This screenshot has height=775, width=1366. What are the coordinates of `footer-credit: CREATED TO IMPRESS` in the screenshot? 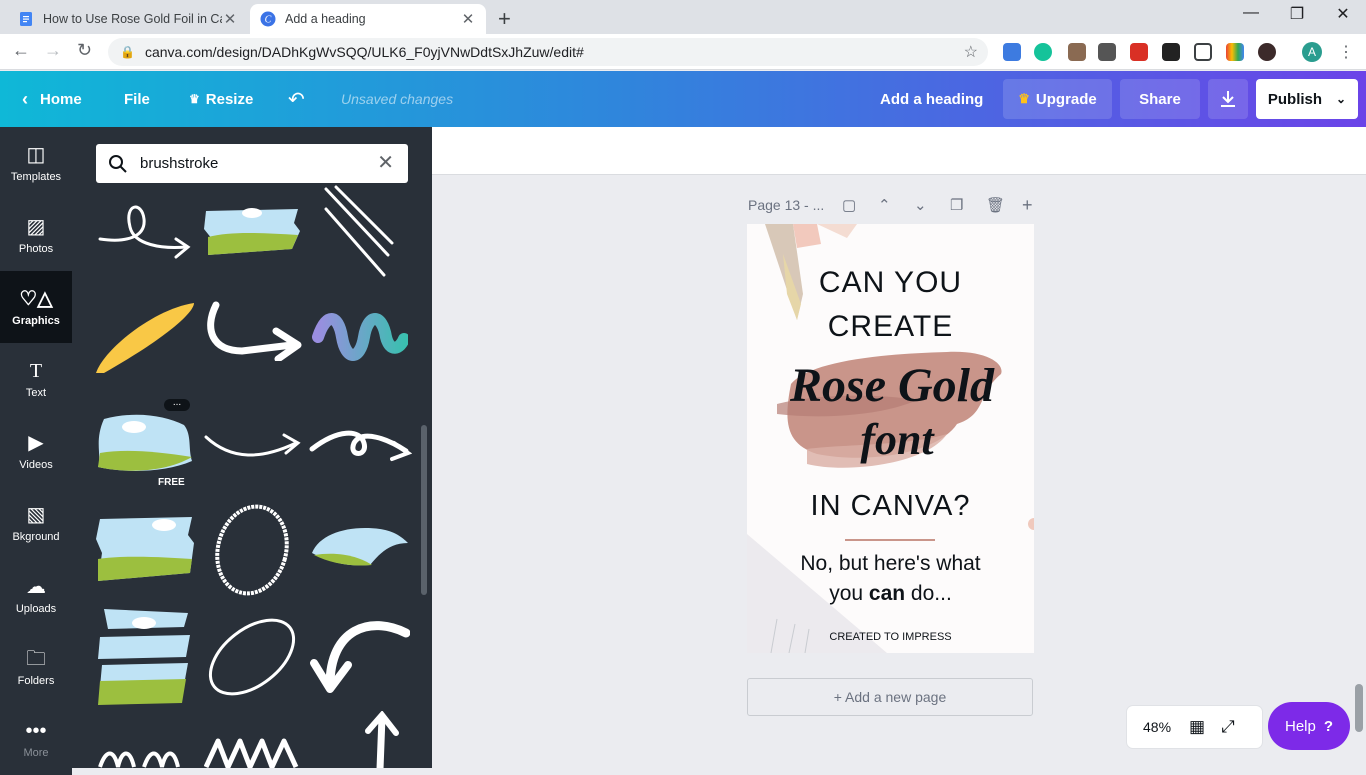 It's located at (890, 637).